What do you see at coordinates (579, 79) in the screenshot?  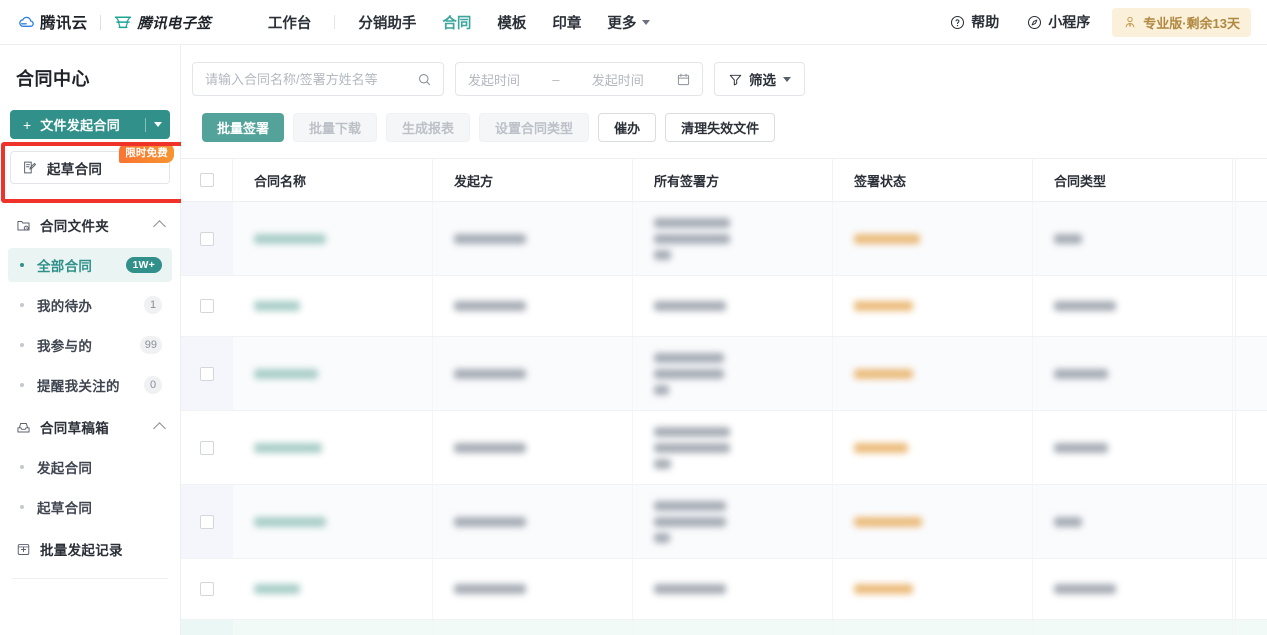 I see `date-range-picker: 发起时间 – 发起时间` at bounding box center [579, 79].